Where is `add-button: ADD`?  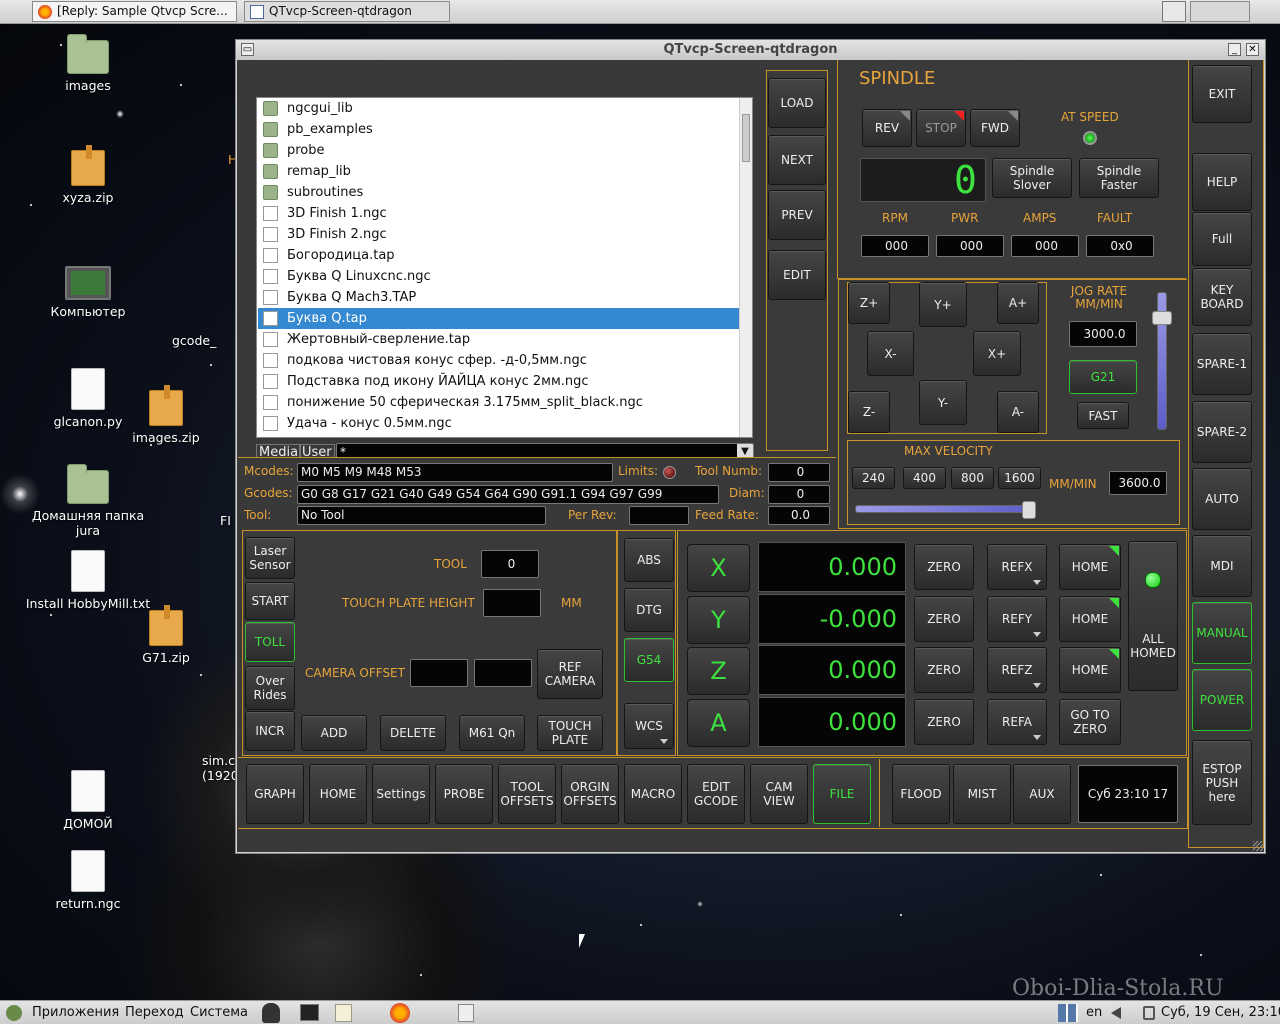
add-button: ADD is located at coordinates (334, 733).